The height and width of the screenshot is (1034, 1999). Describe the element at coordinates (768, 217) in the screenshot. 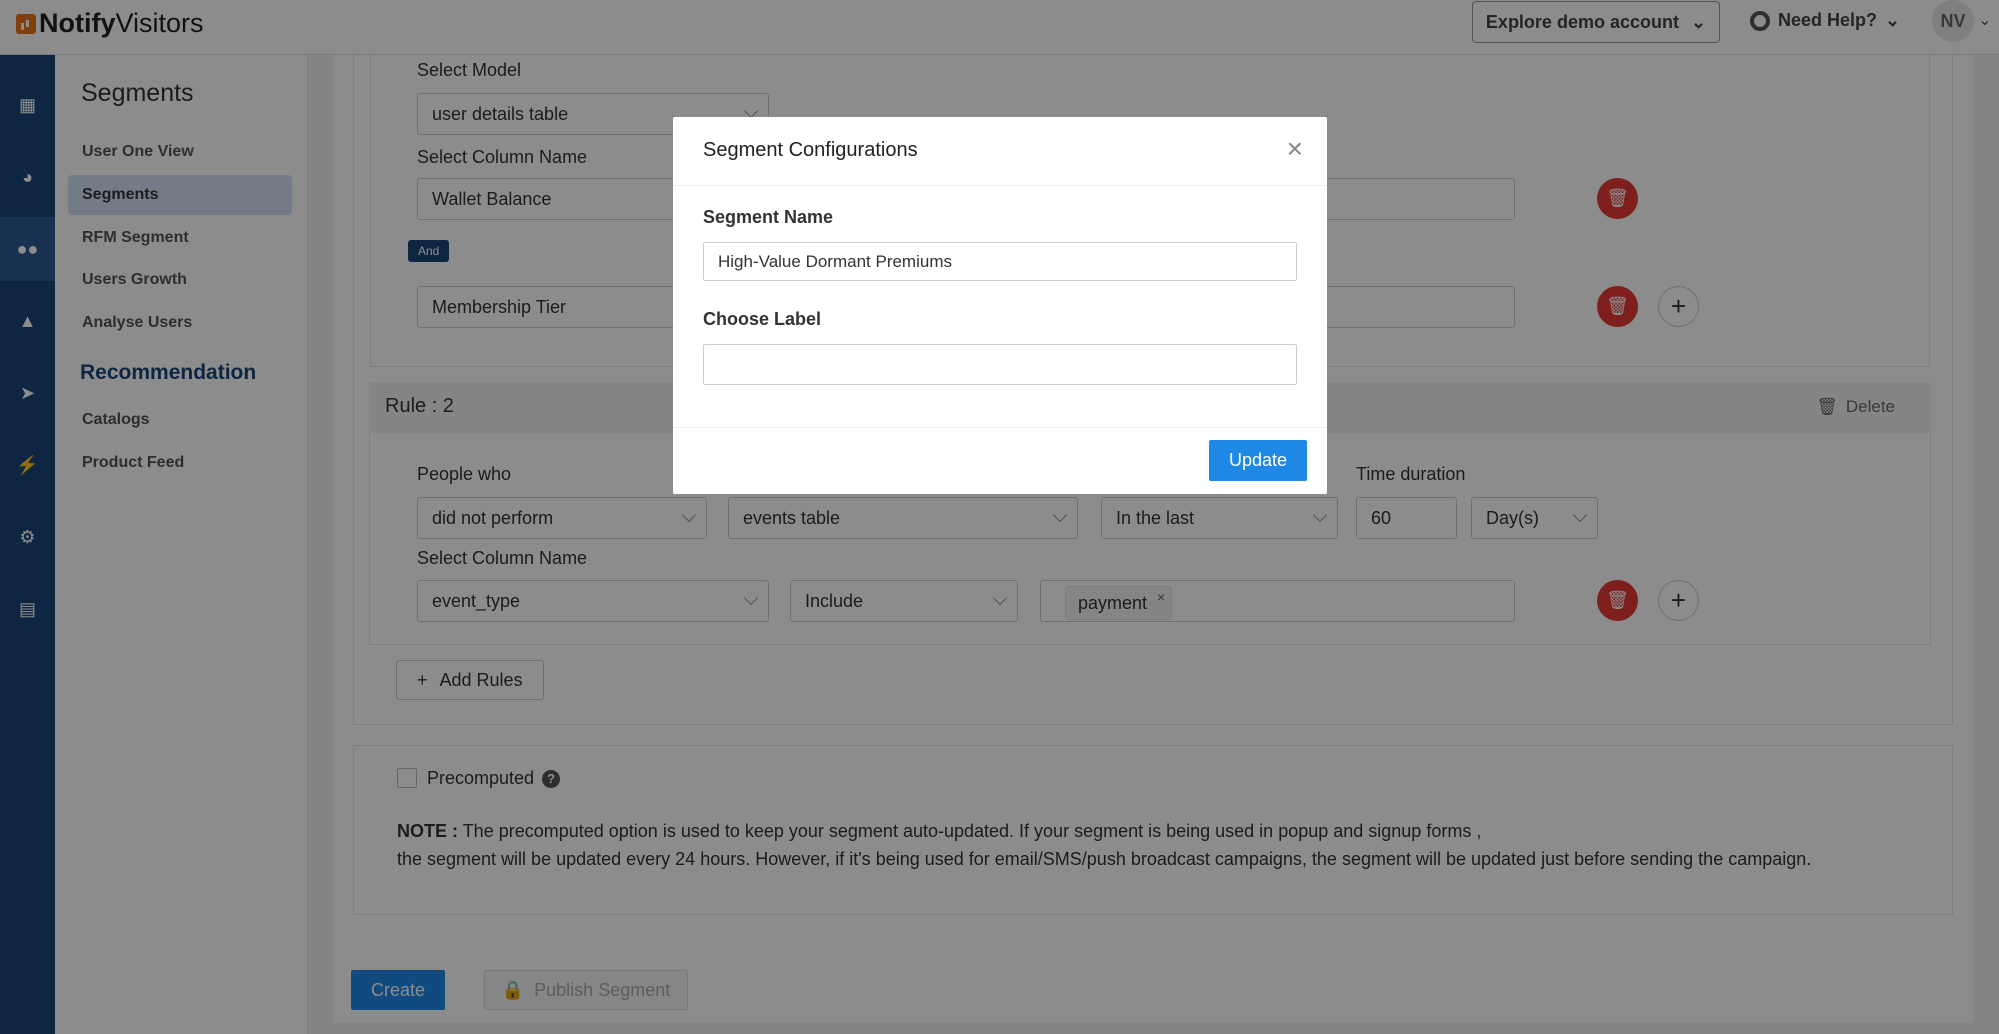

I see `segment-name-label: Segment Name` at that location.